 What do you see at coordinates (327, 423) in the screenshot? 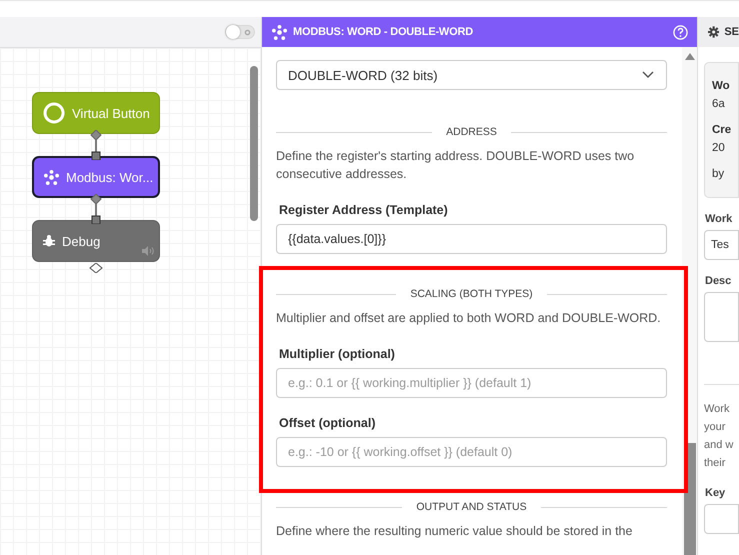
I see `field-label: Offset (optional)` at bounding box center [327, 423].